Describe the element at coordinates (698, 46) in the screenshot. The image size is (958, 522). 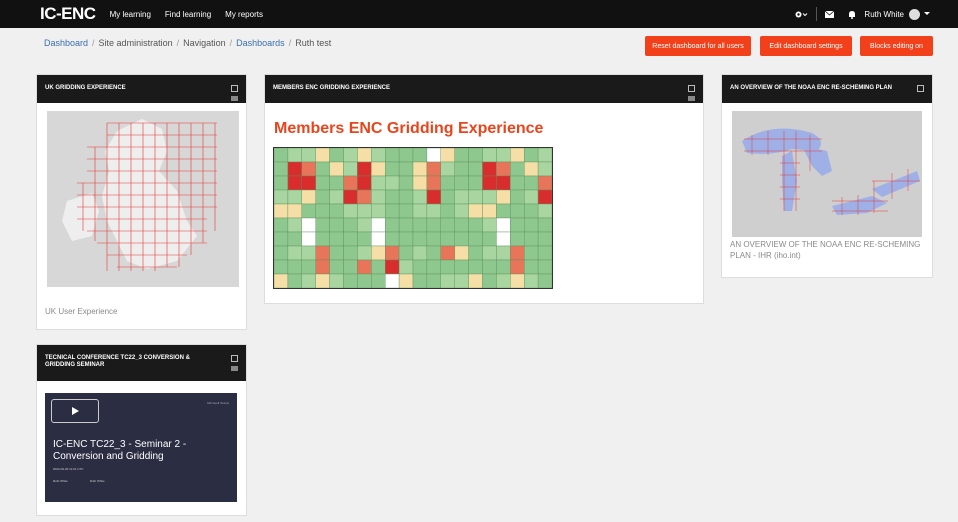
I see `reset-dashboard-button: Reset dashboard for all users` at that location.